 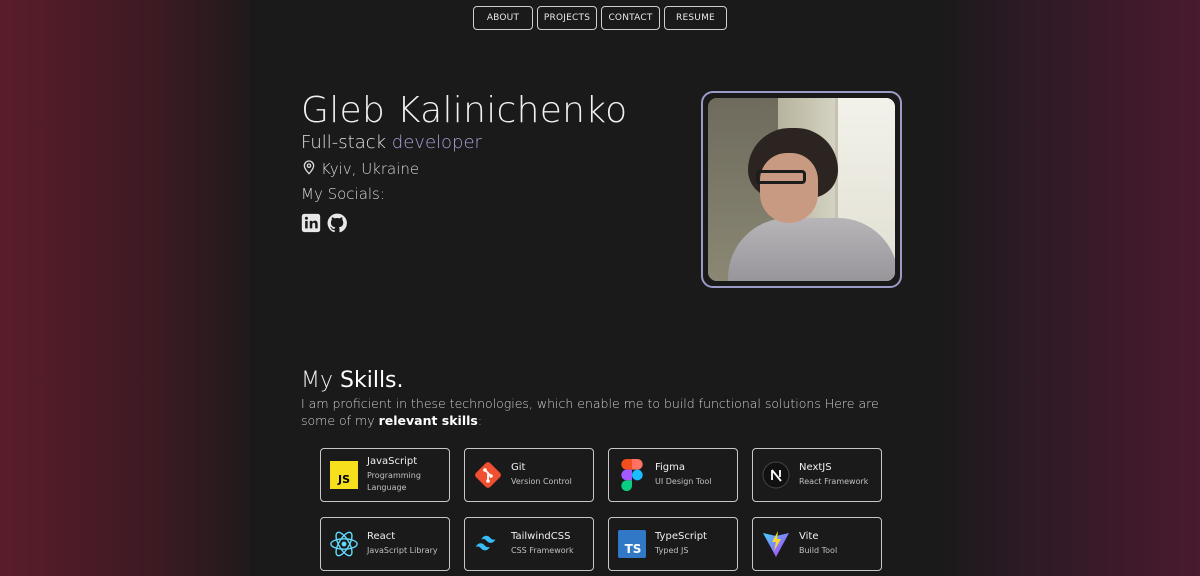 I want to click on nav-about-button: ABOUT, so click(x=503, y=18).